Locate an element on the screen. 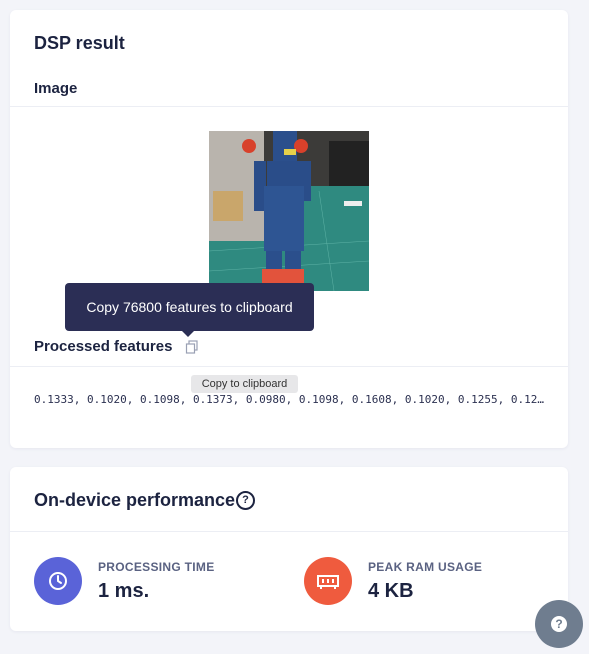  performance-title: On-device performance is located at coordinates (135, 500).